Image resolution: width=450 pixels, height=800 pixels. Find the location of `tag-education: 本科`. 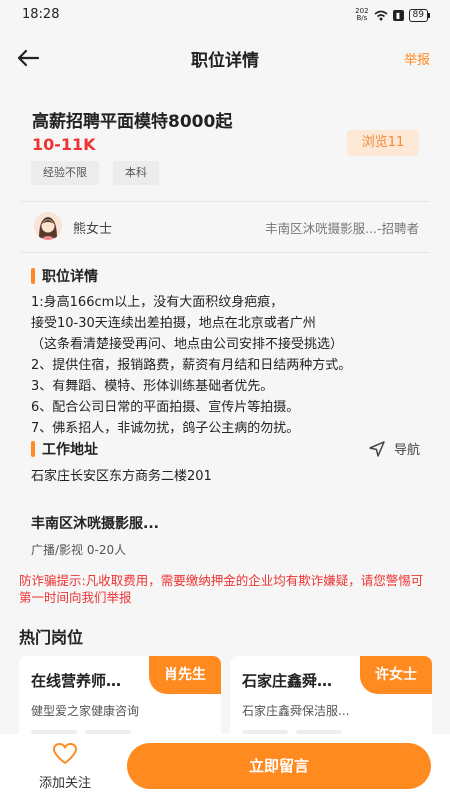

tag-education: 本科 is located at coordinates (136, 173).